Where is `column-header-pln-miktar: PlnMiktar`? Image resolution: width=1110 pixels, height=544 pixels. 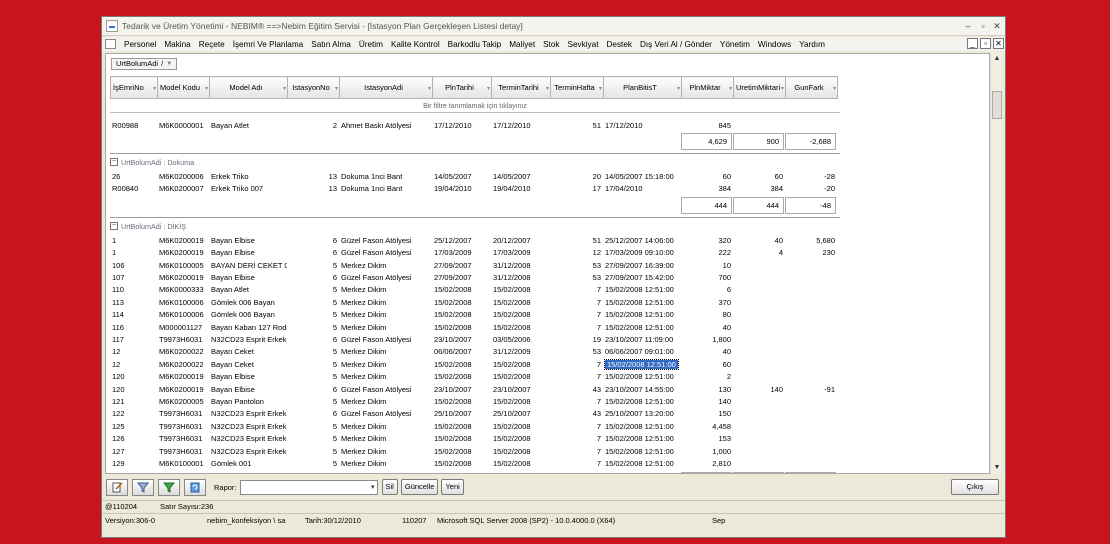 column-header-pln-miktar: PlnMiktar is located at coordinates (707, 87).